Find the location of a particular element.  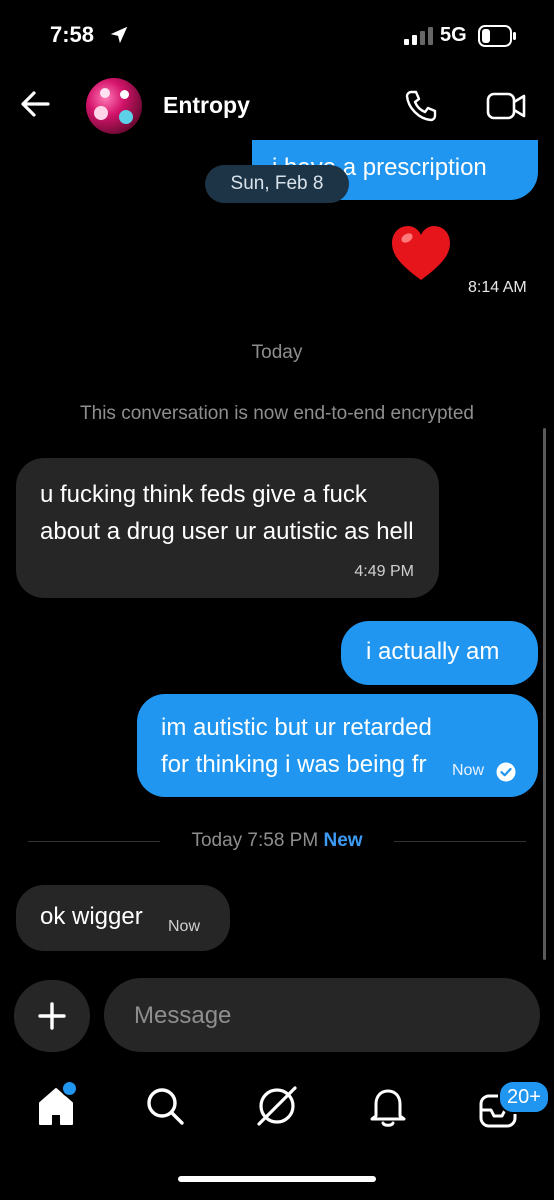

status-time: 7:58 is located at coordinates (72, 34).